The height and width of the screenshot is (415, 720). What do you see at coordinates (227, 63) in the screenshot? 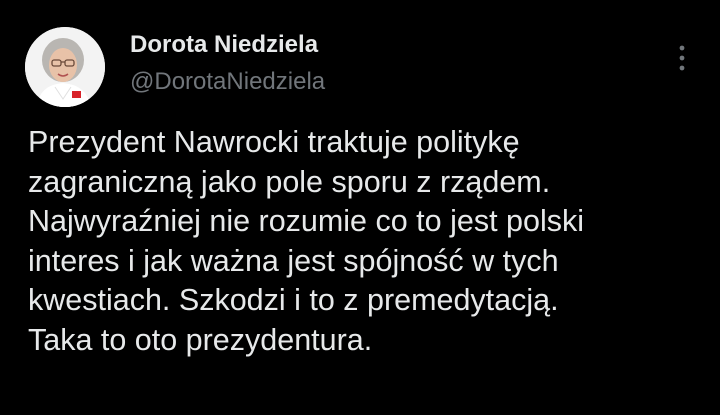
I see `author-info: Dorota Niedziela @DorotaNiedziela` at bounding box center [227, 63].